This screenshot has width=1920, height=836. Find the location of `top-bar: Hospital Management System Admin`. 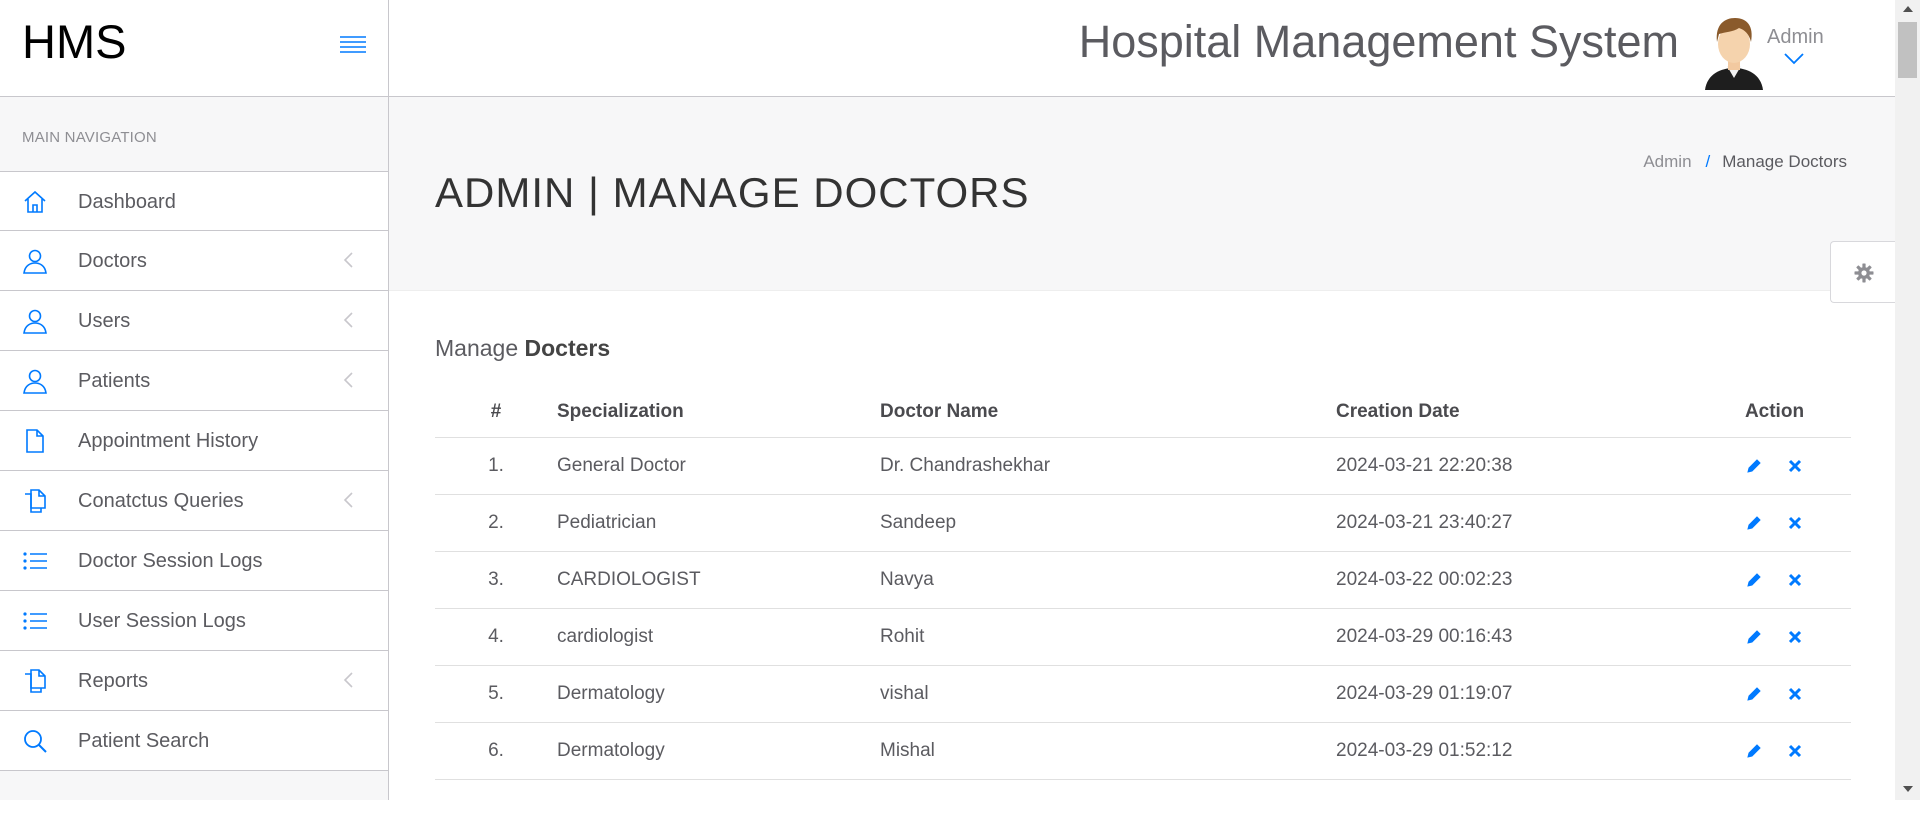

top-bar: Hospital Management System Admin is located at coordinates (1142, 48).